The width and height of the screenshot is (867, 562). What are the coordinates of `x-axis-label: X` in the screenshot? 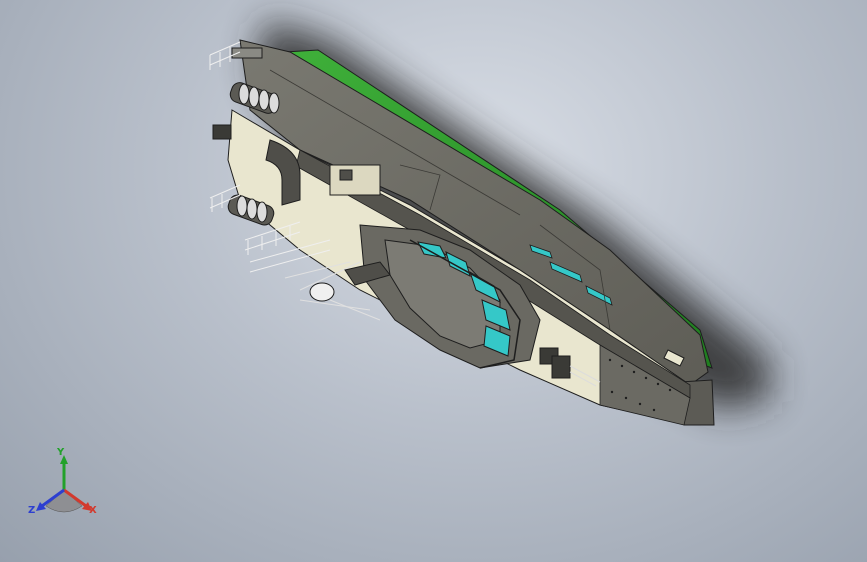 It's located at (93, 510).